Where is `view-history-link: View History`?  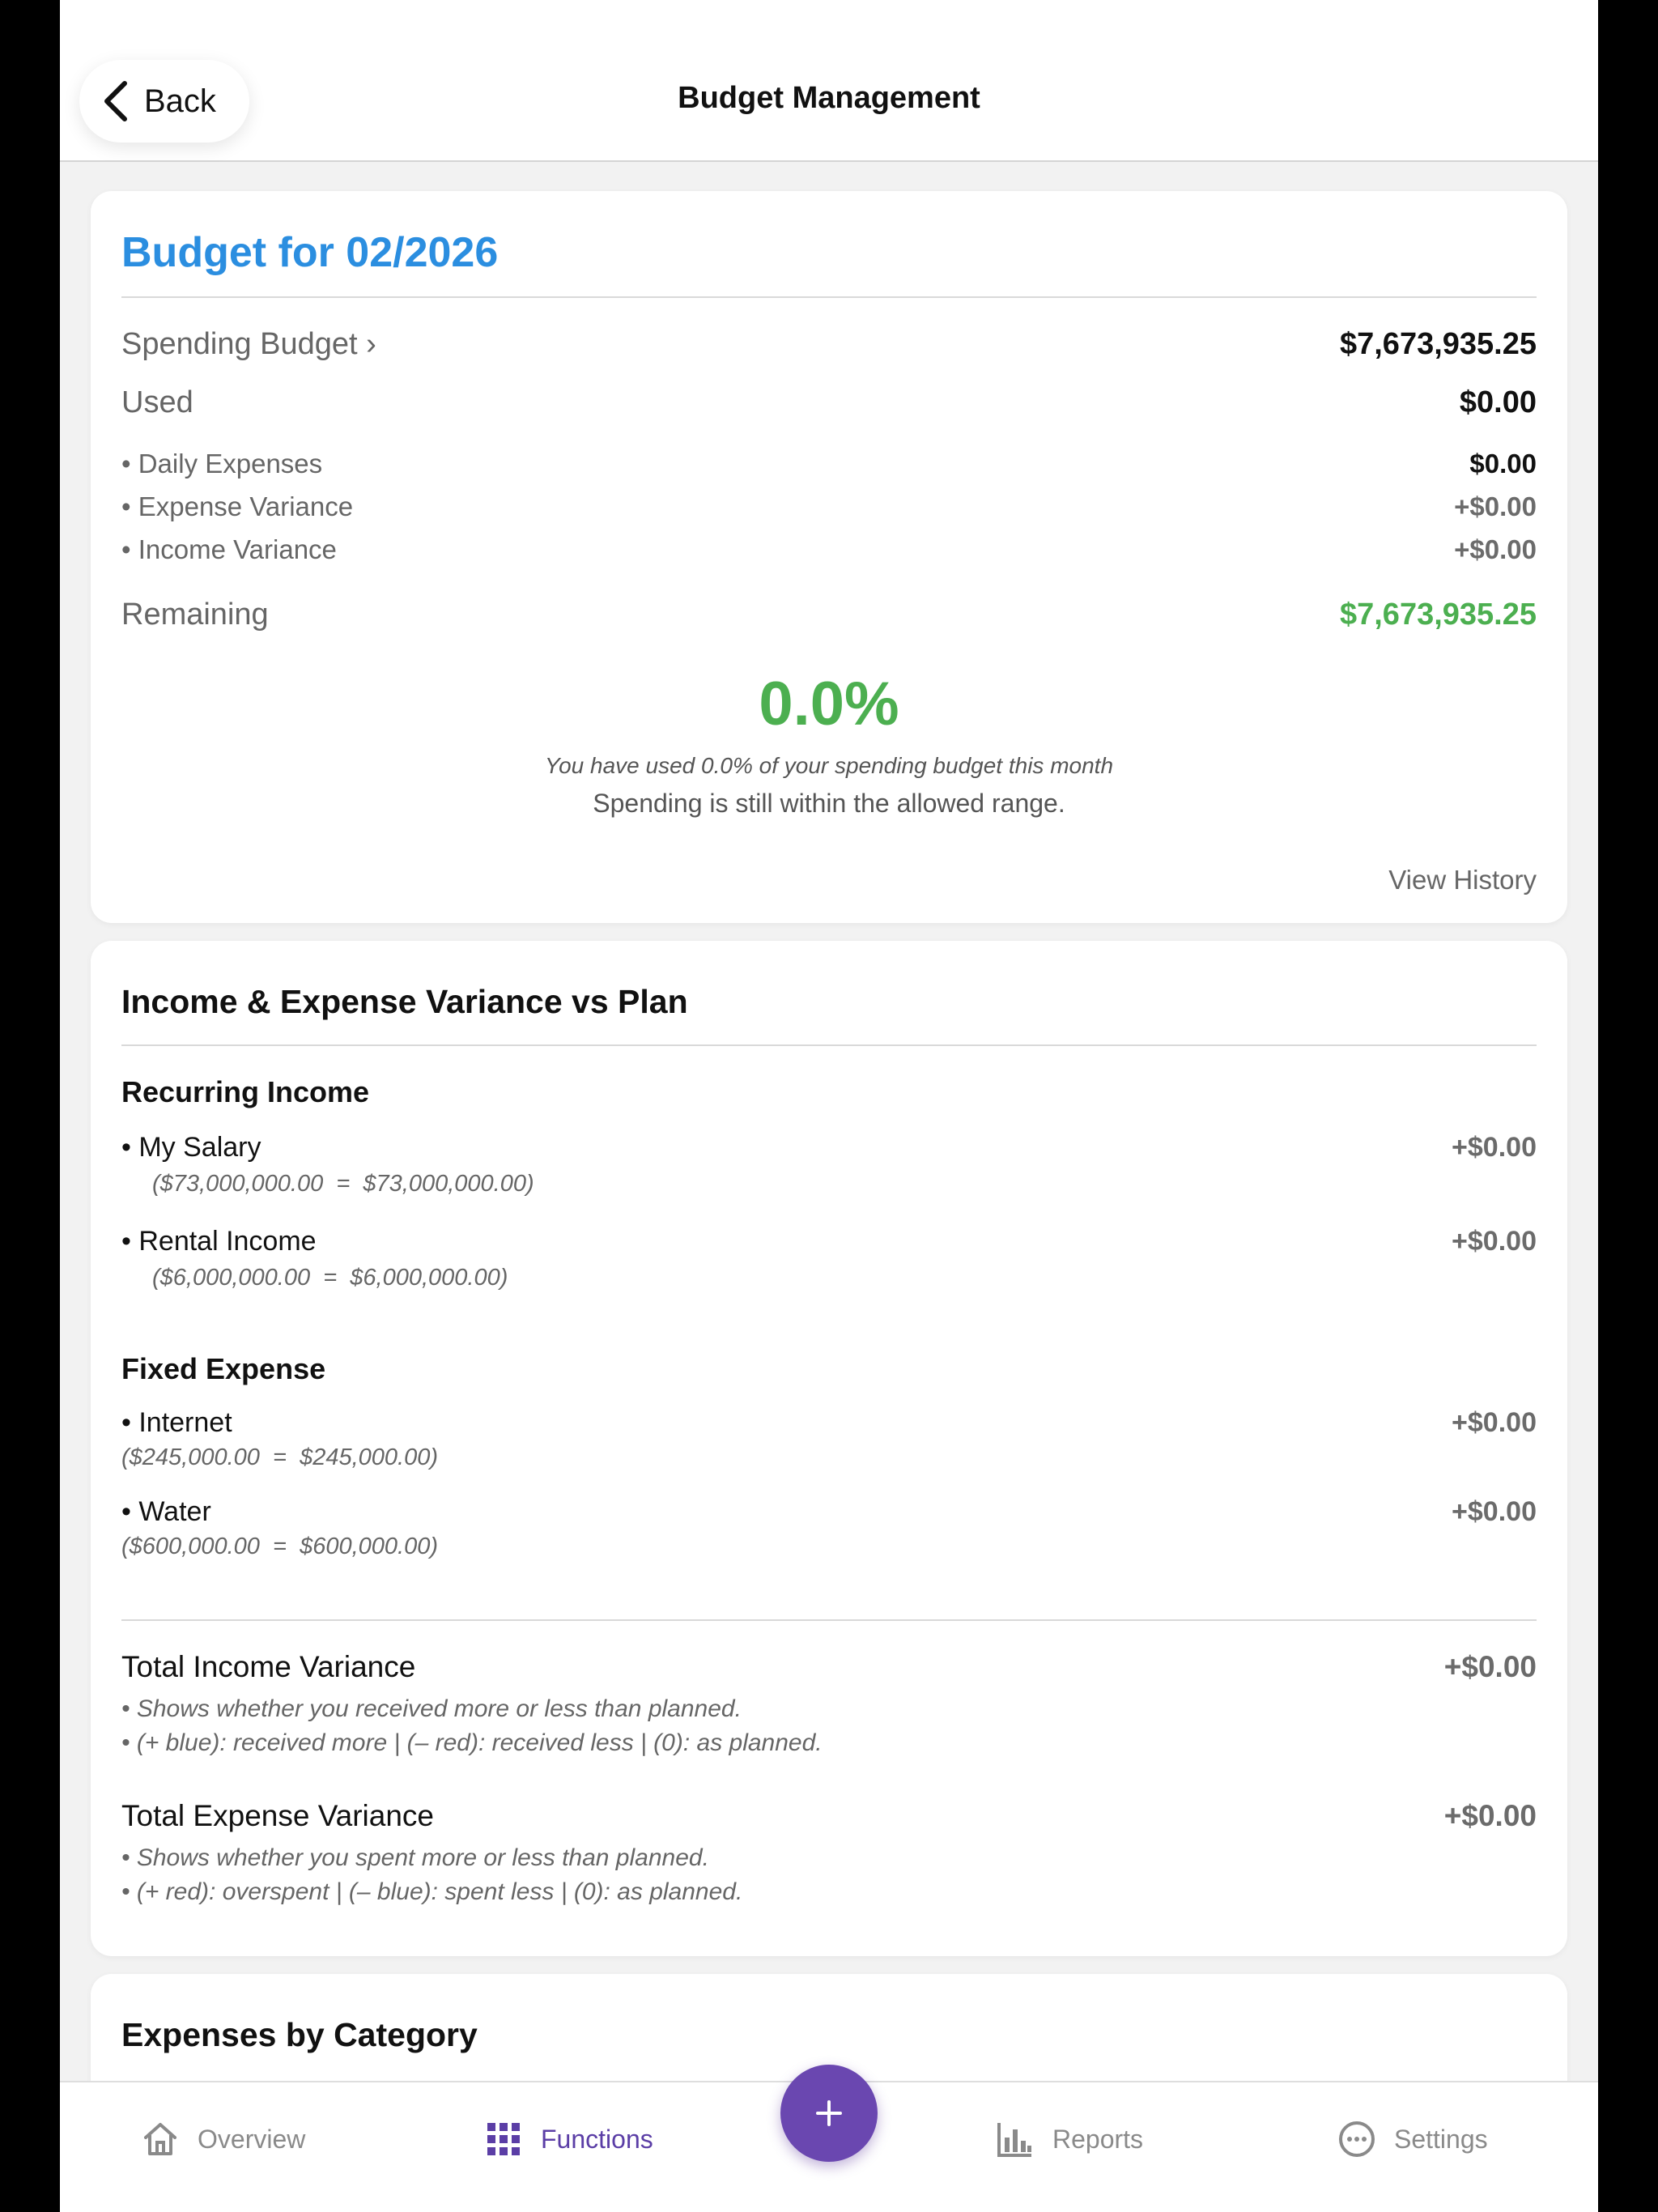
view-history-link: View History is located at coordinates (1462, 880).